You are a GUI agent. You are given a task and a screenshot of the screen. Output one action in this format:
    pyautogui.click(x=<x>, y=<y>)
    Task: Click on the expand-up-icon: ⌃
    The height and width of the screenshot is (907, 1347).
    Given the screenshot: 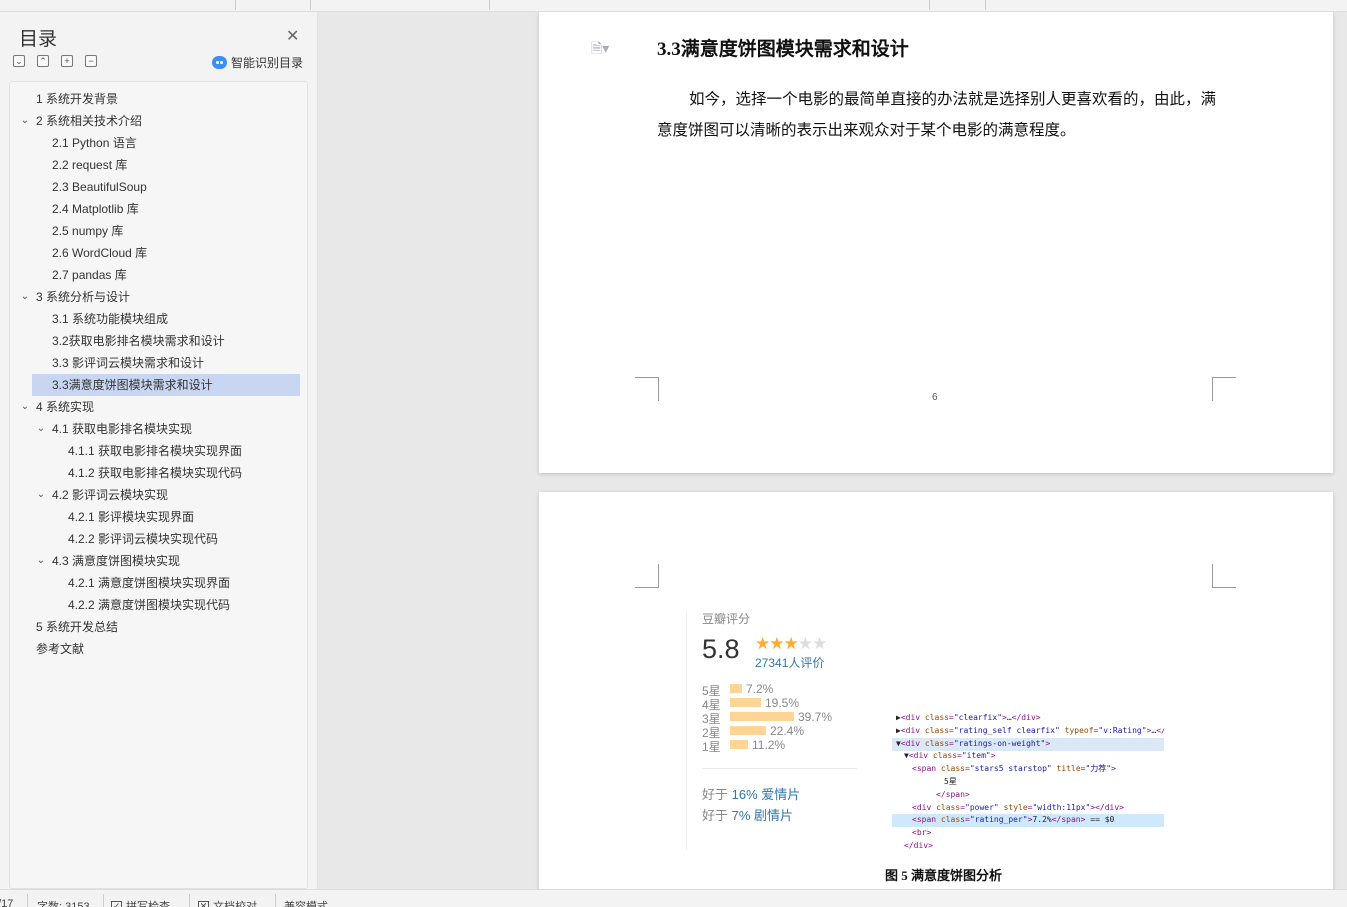 What is the action you would take?
    pyautogui.click(x=43, y=61)
    